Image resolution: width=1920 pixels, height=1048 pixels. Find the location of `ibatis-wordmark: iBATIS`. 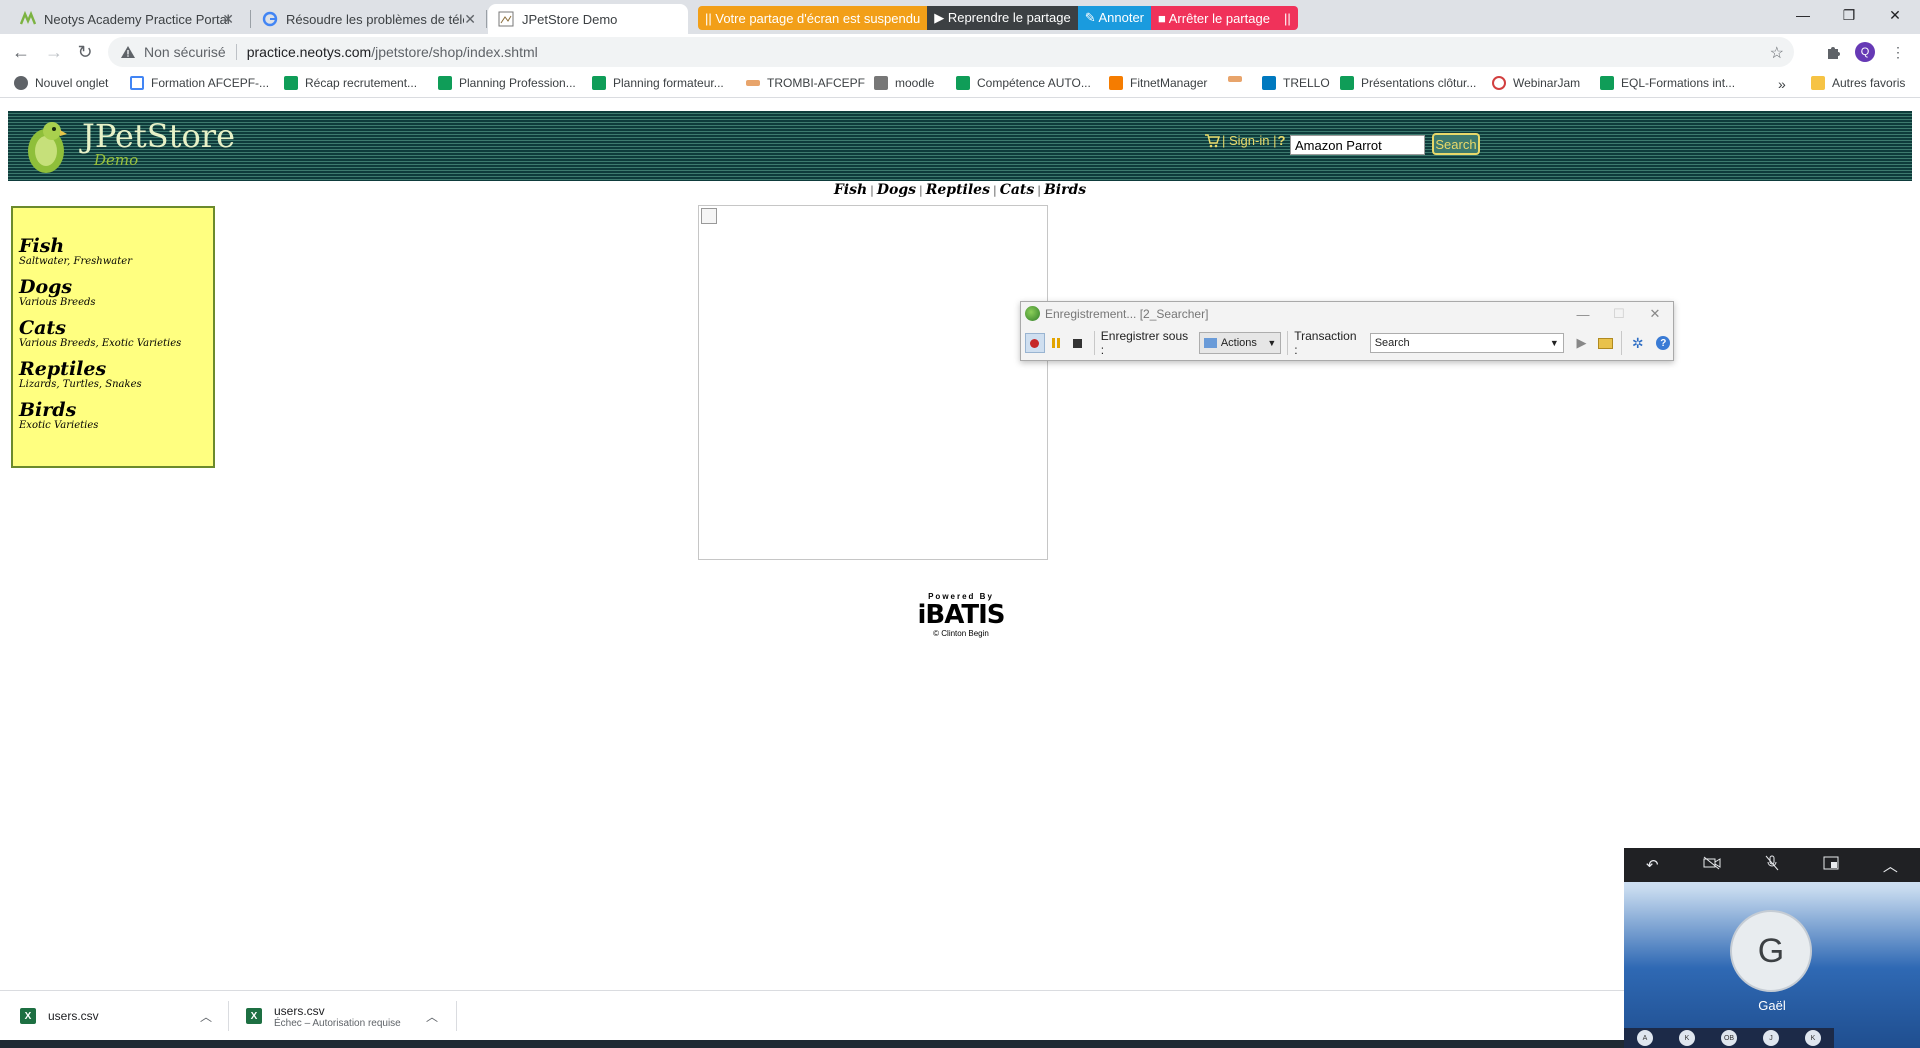

ibatis-wordmark: iBATIS is located at coordinates (961, 615).